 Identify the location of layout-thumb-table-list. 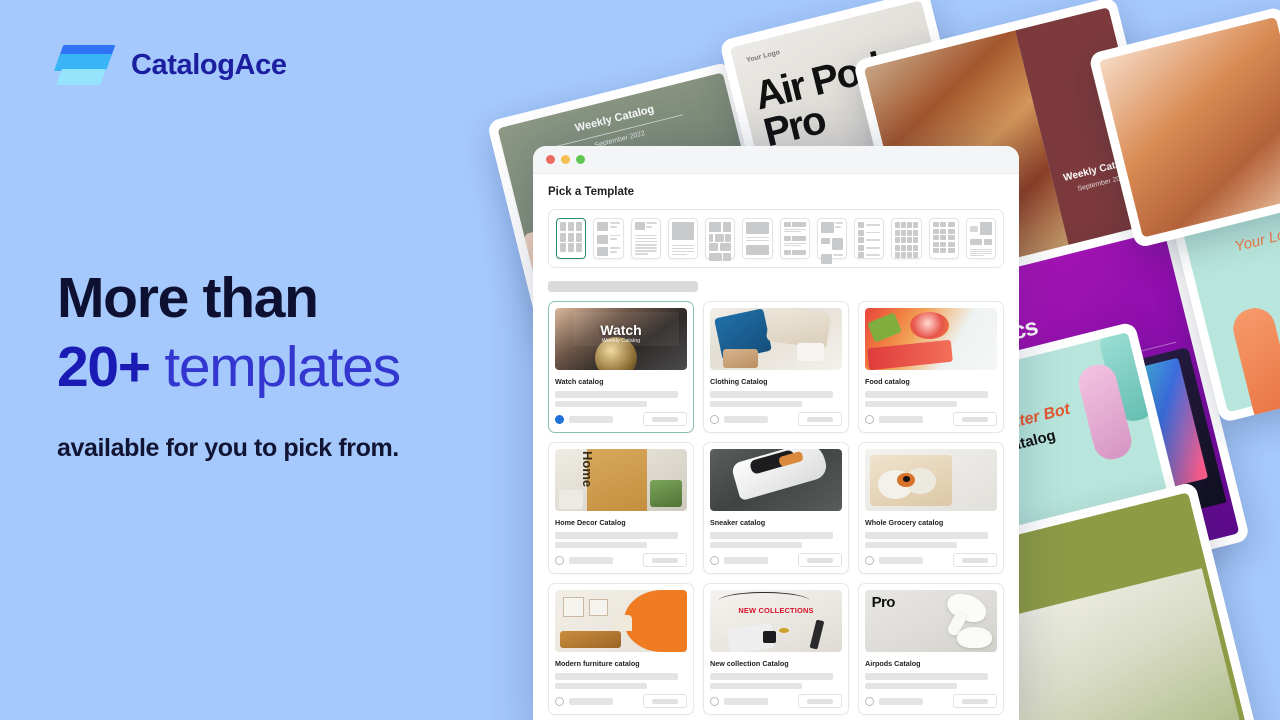
(943, 238).